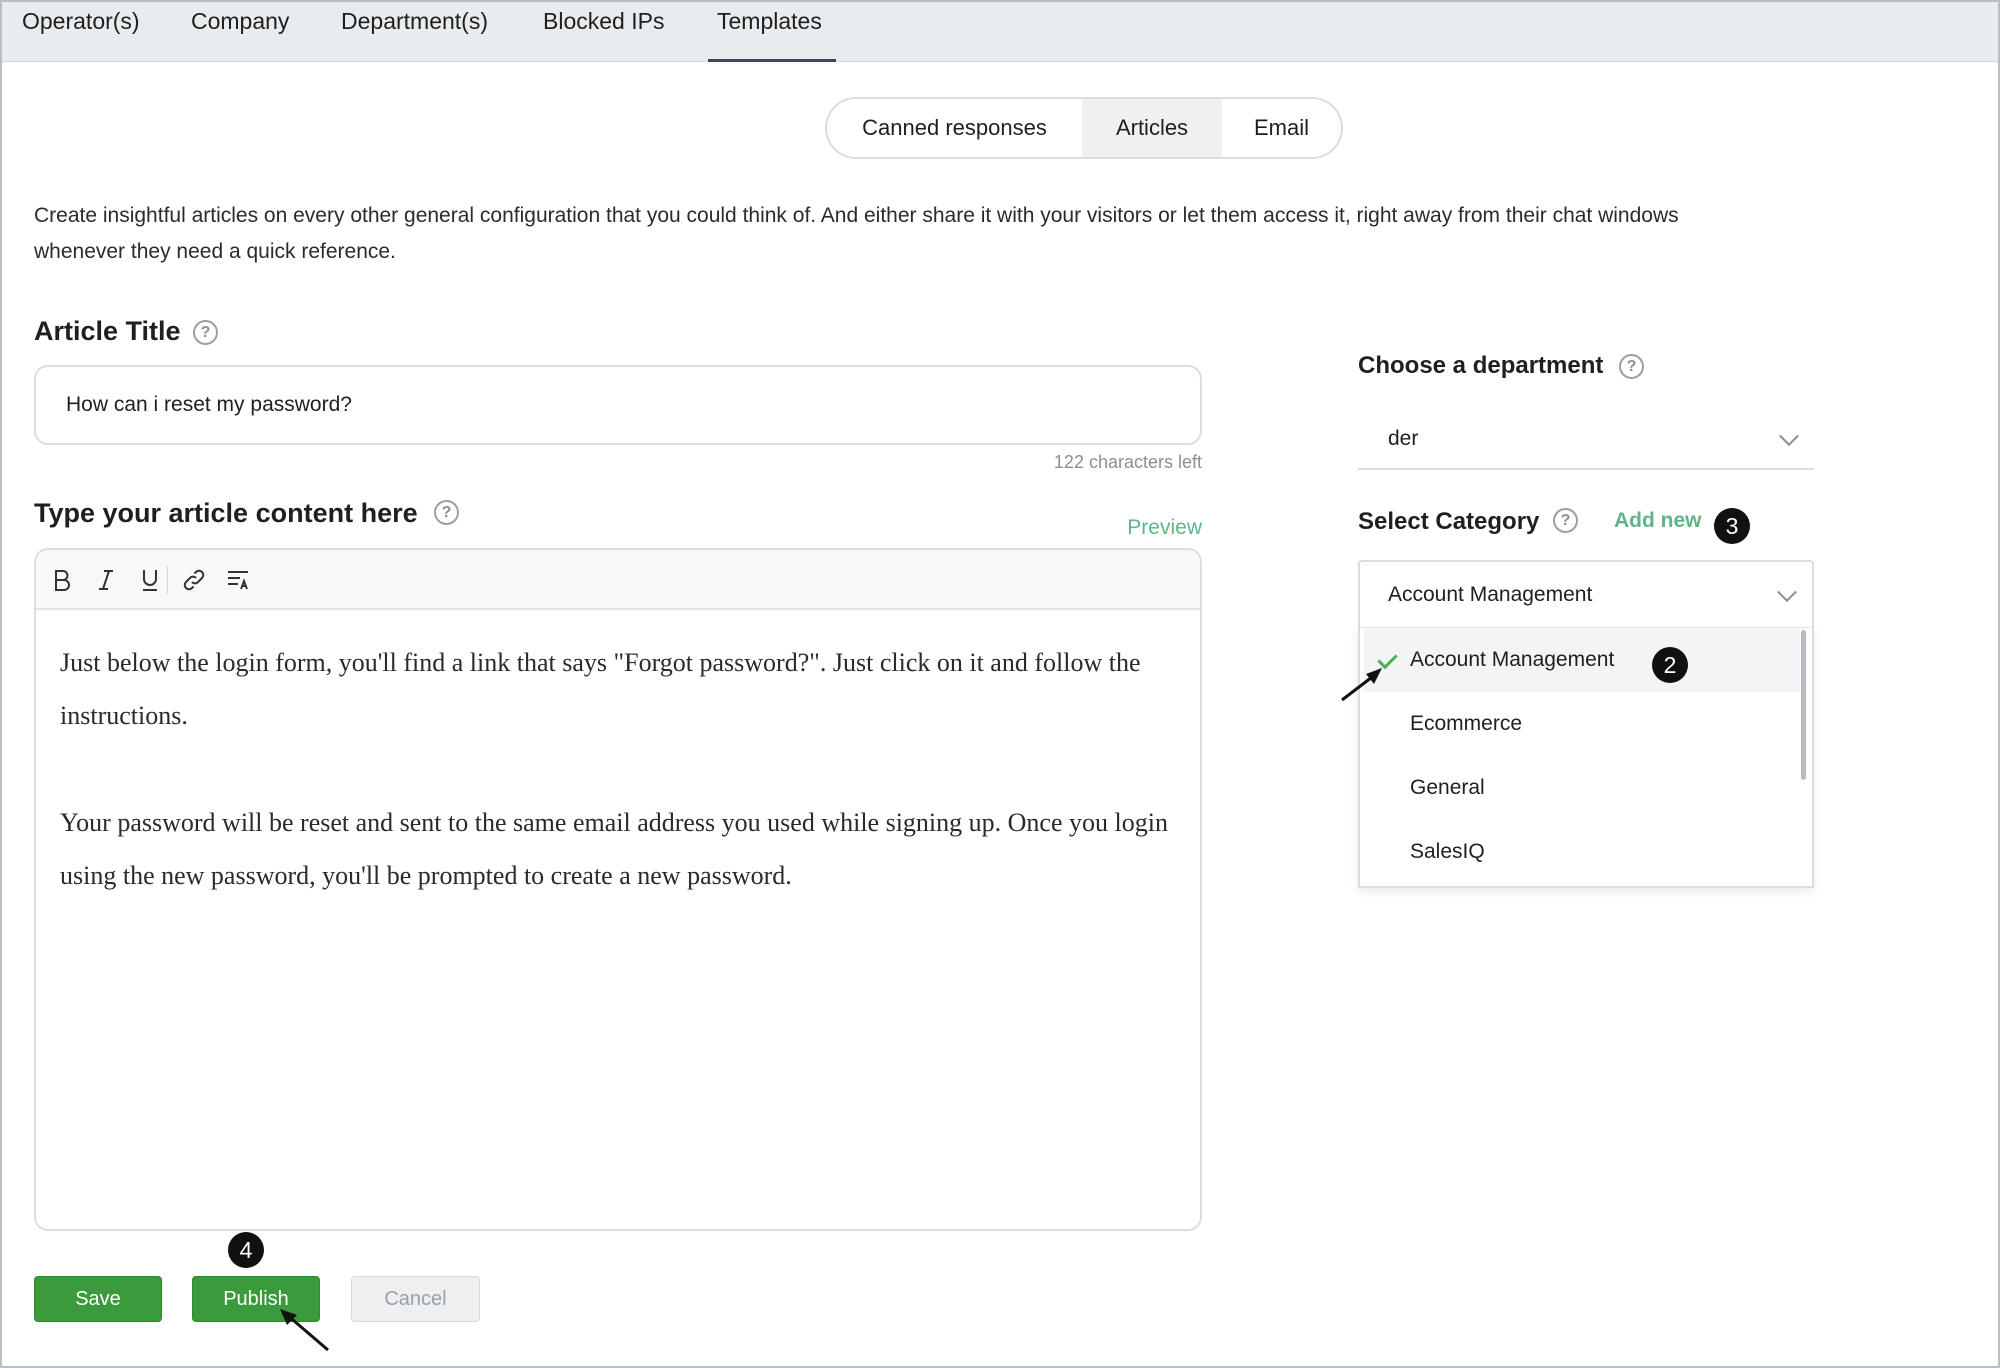  Describe the element at coordinates (1582, 660) in the screenshot. I see `category-option-account-management: Account Management` at that location.